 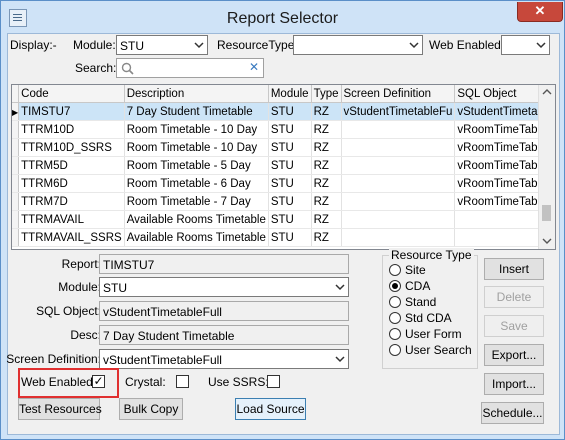 What do you see at coordinates (60, 409) in the screenshot?
I see `test-resources-button: Test Resources` at bounding box center [60, 409].